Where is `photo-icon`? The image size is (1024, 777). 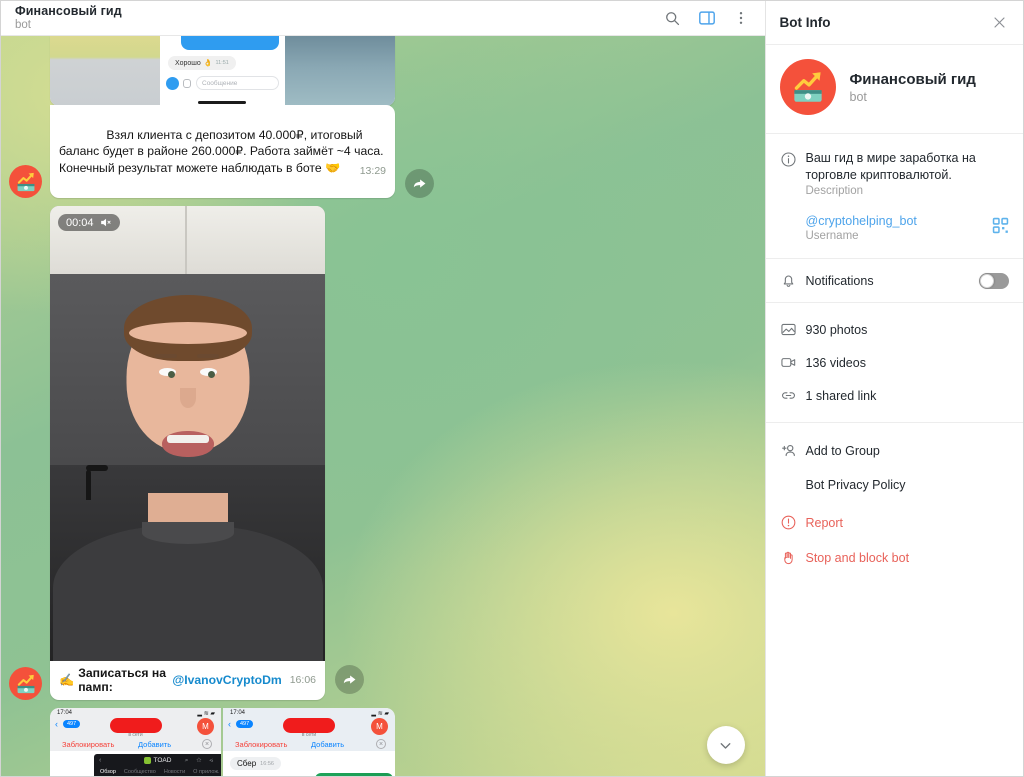
photo-icon is located at coordinates (793, 329).